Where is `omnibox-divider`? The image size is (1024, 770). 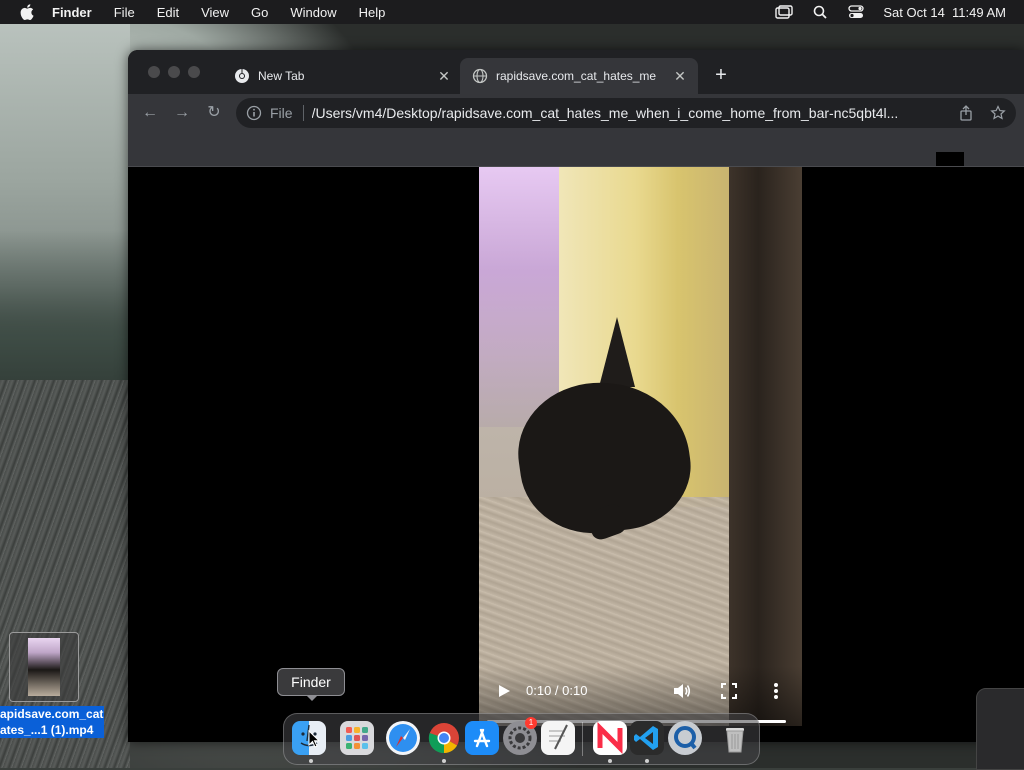
omnibox-divider is located at coordinates (303, 113).